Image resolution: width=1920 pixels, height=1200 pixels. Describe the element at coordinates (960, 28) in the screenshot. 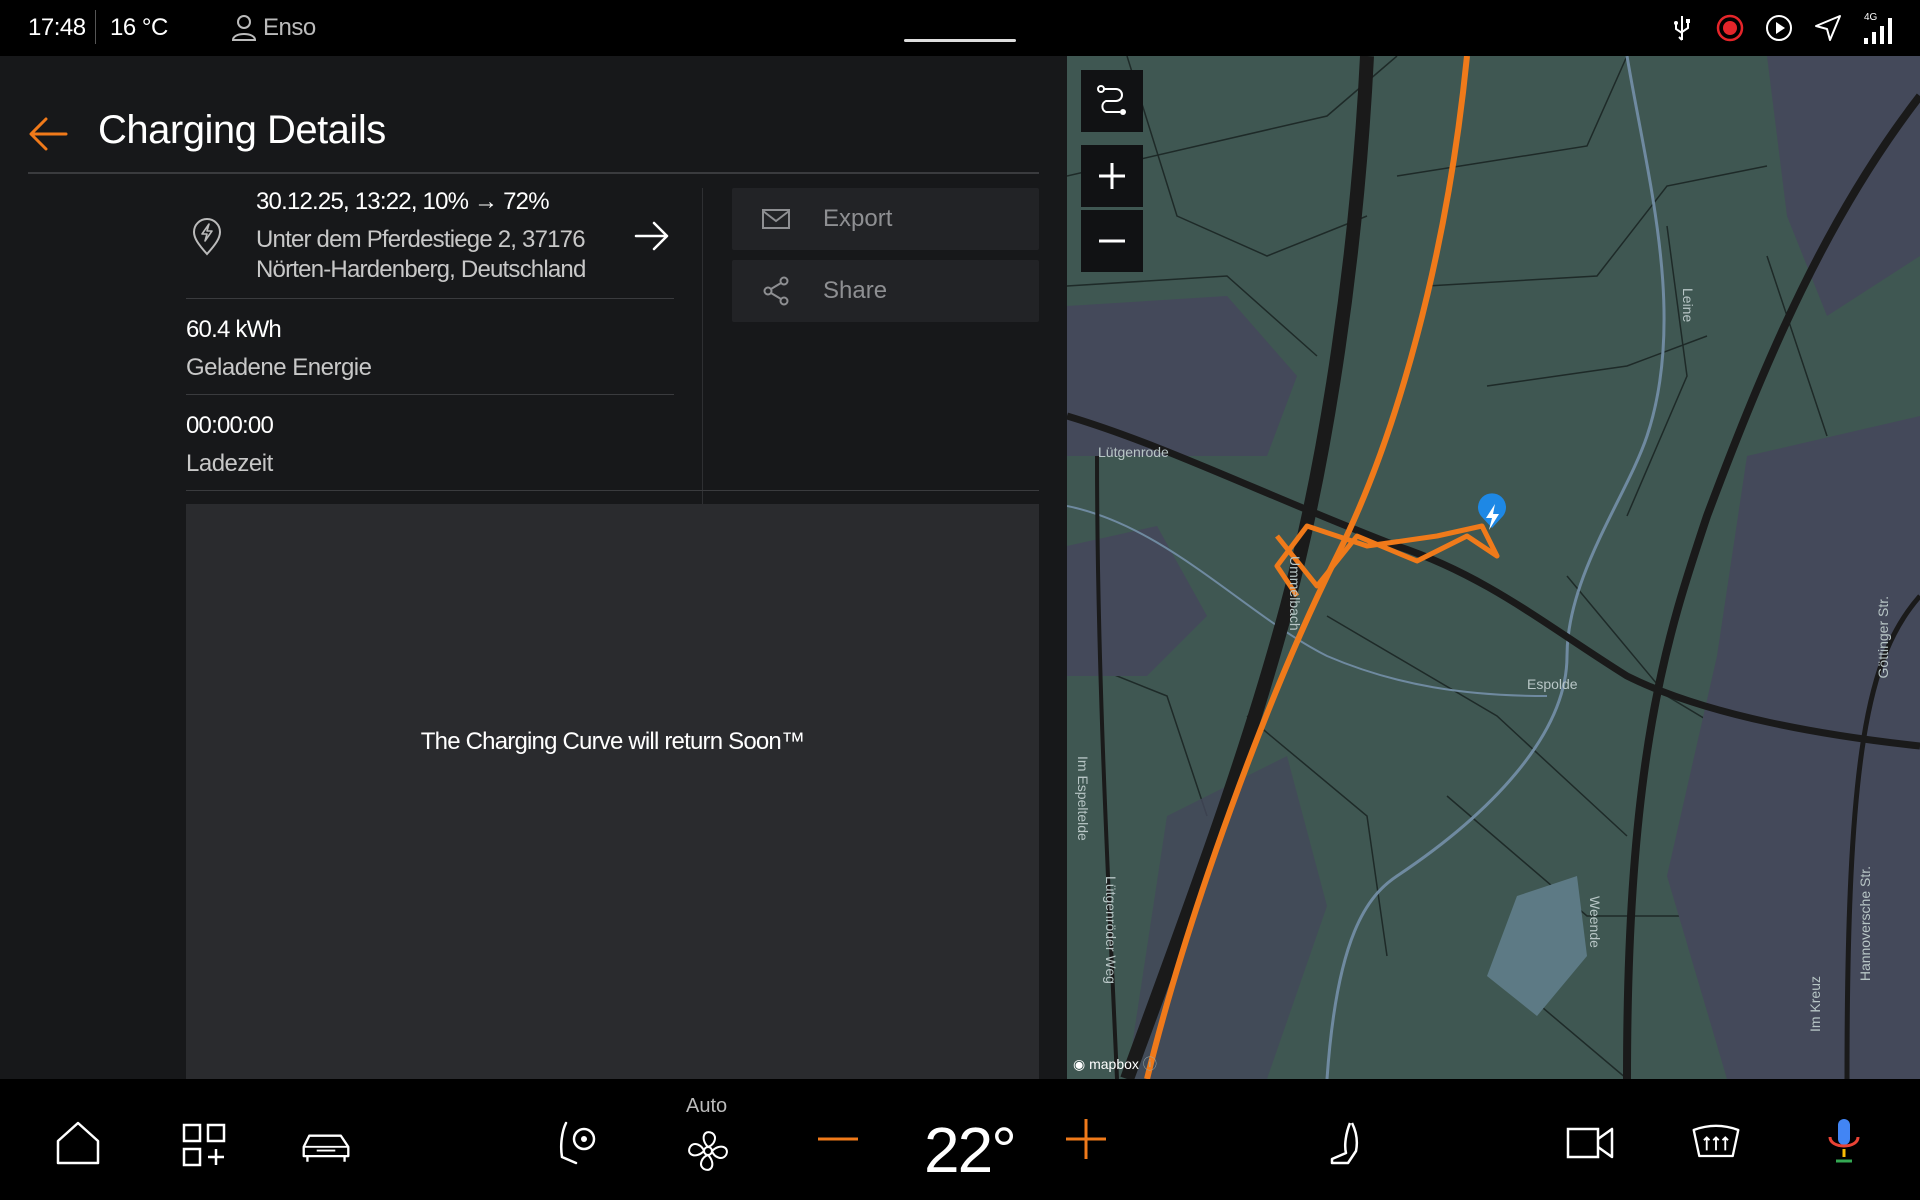

I see `status-bar: 17:48 16 °C Enso 4G` at that location.